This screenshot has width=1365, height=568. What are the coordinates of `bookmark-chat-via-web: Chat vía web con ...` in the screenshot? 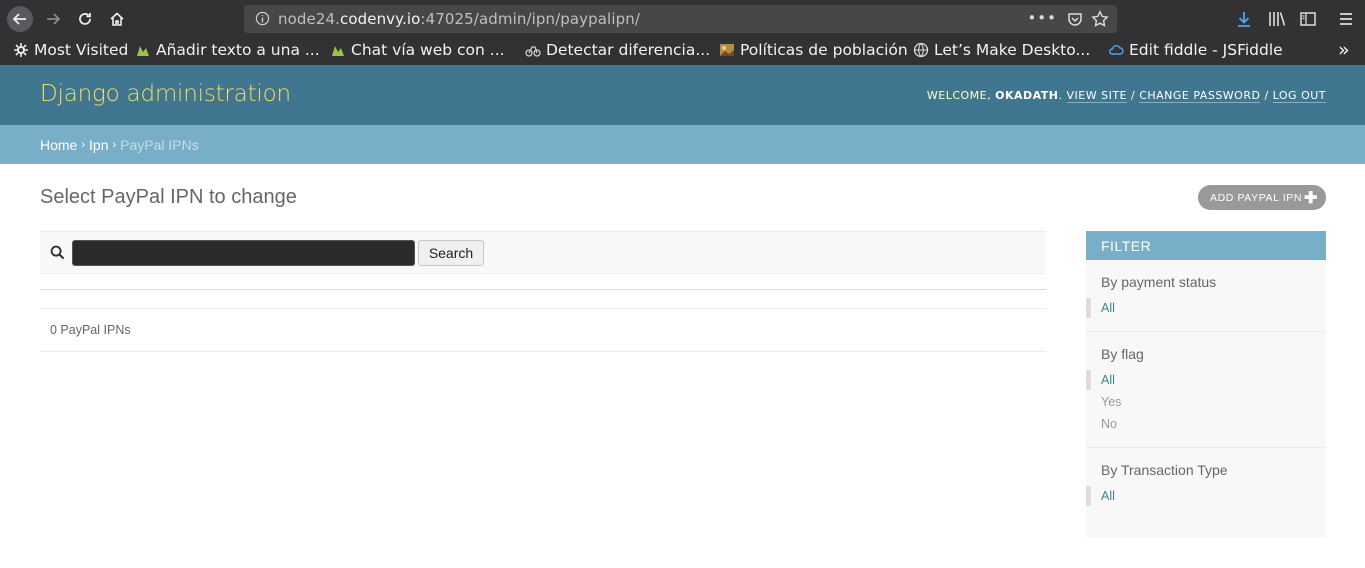 It's located at (417, 50).